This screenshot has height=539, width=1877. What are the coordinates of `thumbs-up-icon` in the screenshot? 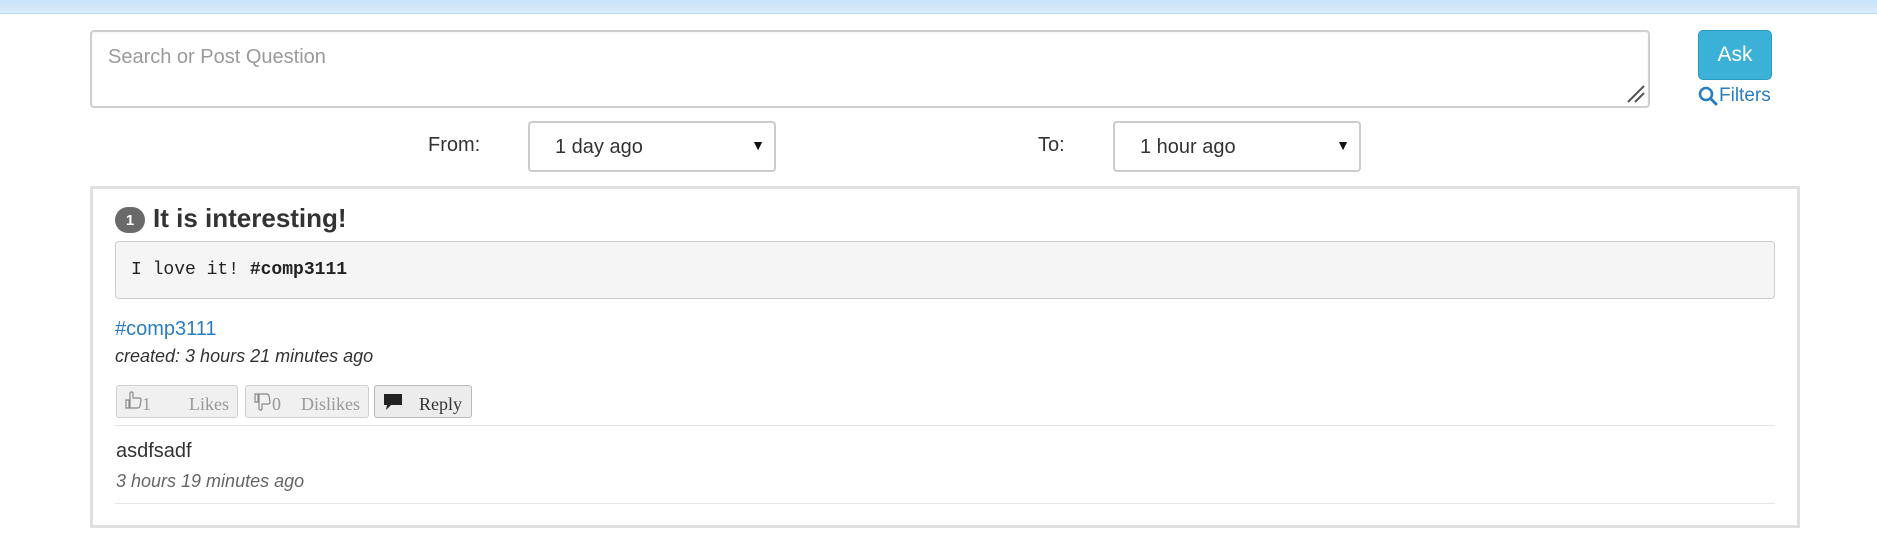 It's located at (133, 400).